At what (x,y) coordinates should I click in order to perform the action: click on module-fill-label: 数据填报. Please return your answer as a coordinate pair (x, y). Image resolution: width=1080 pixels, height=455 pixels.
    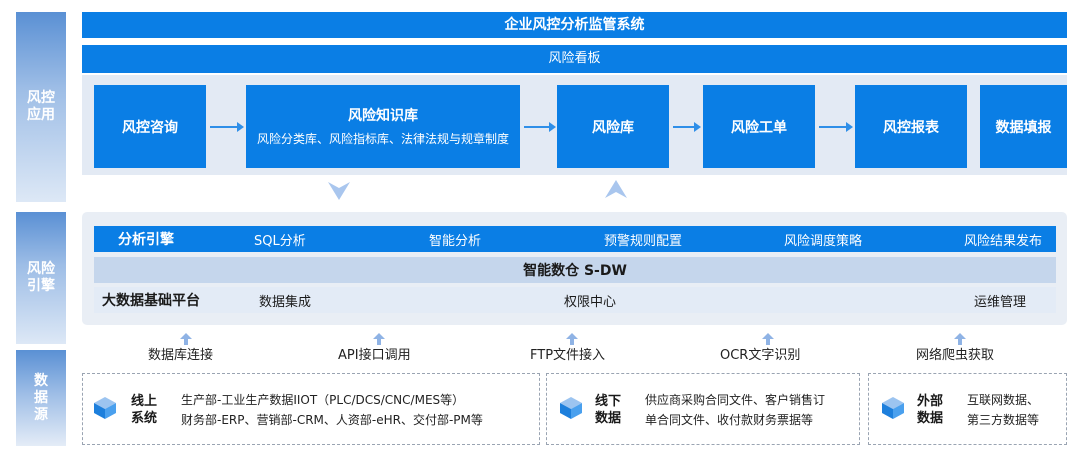
    Looking at the image, I should click on (1023, 127).